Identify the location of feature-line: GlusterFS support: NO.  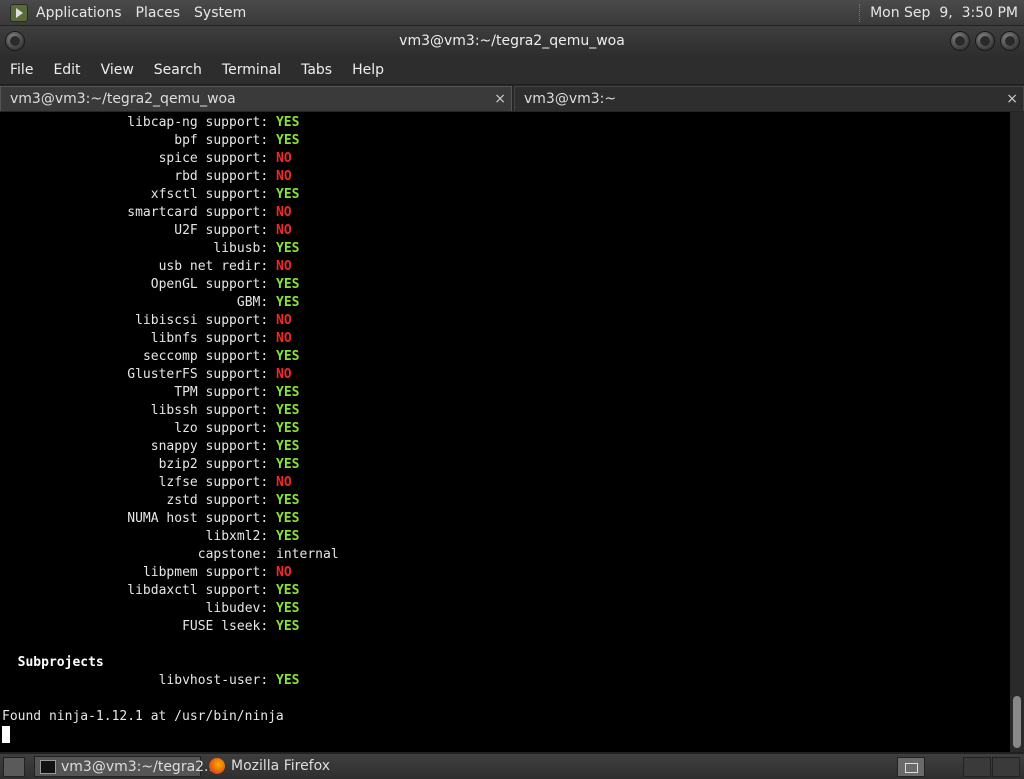
(209, 375).